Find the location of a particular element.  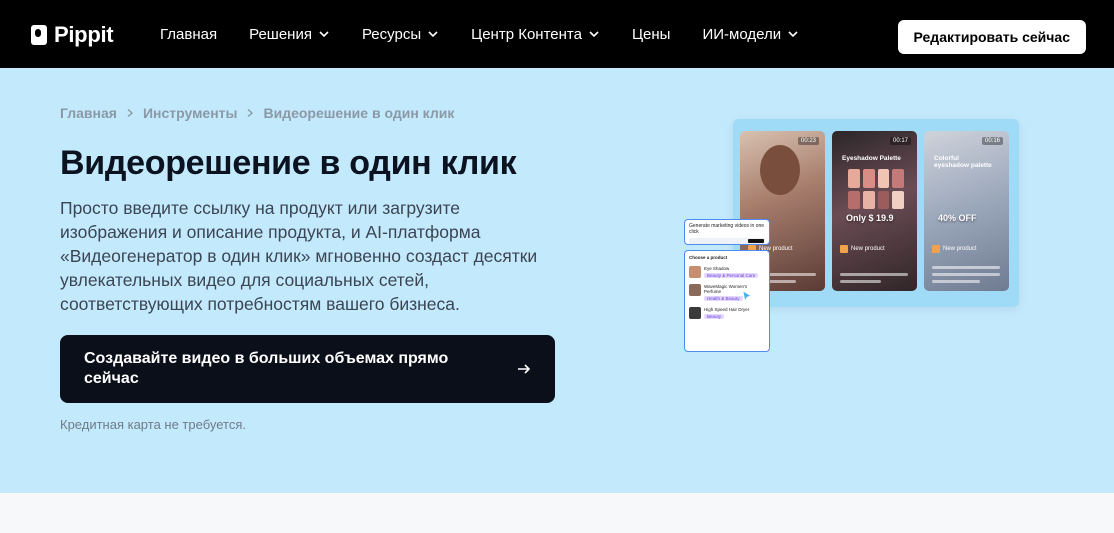

video-discount-overlay: 40% OFF is located at coordinates (957, 218).